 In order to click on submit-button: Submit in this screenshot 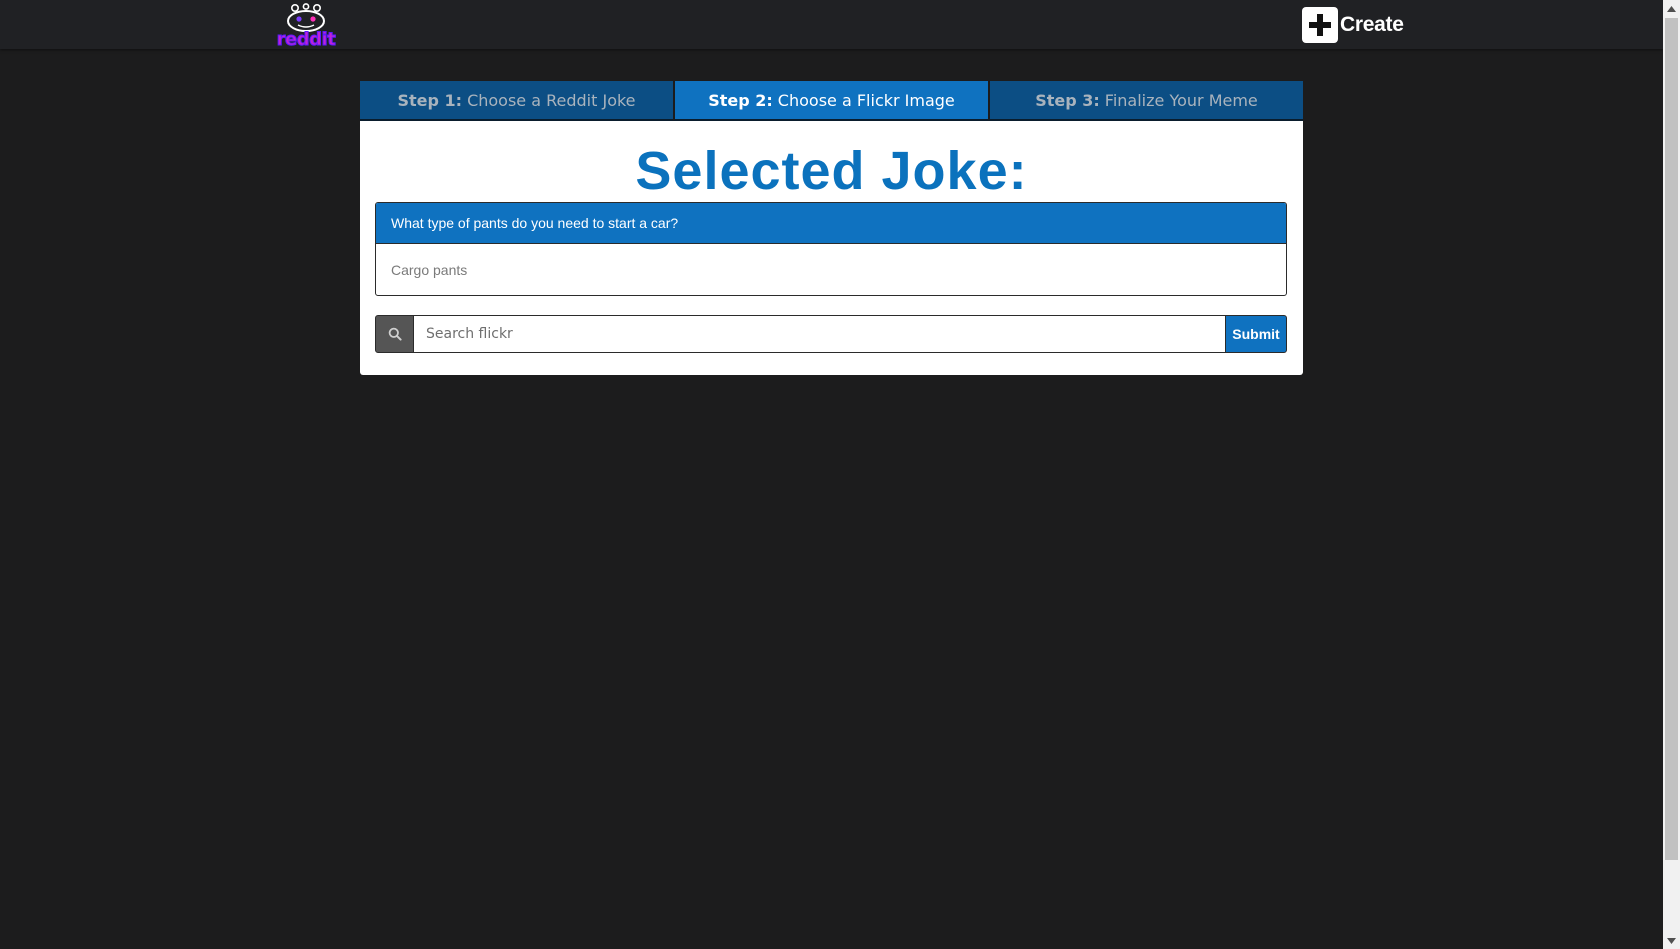, I will do `click(1256, 334)`.